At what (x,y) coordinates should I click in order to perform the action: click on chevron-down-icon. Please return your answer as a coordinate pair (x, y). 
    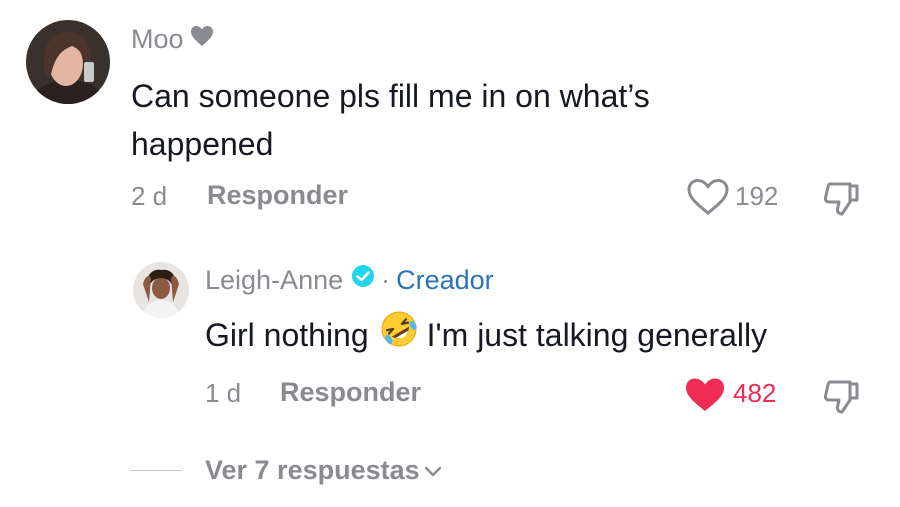
    Looking at the image, I should click on (433, 469).